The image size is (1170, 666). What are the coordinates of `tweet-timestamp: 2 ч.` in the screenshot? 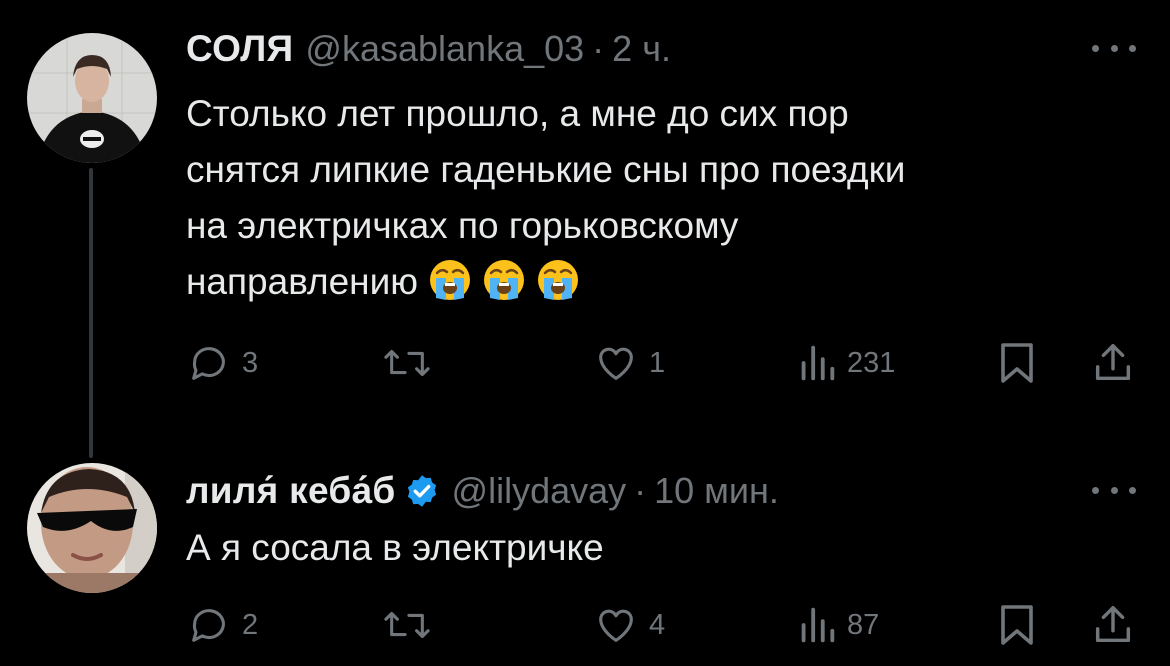 It's located at (641, 49).